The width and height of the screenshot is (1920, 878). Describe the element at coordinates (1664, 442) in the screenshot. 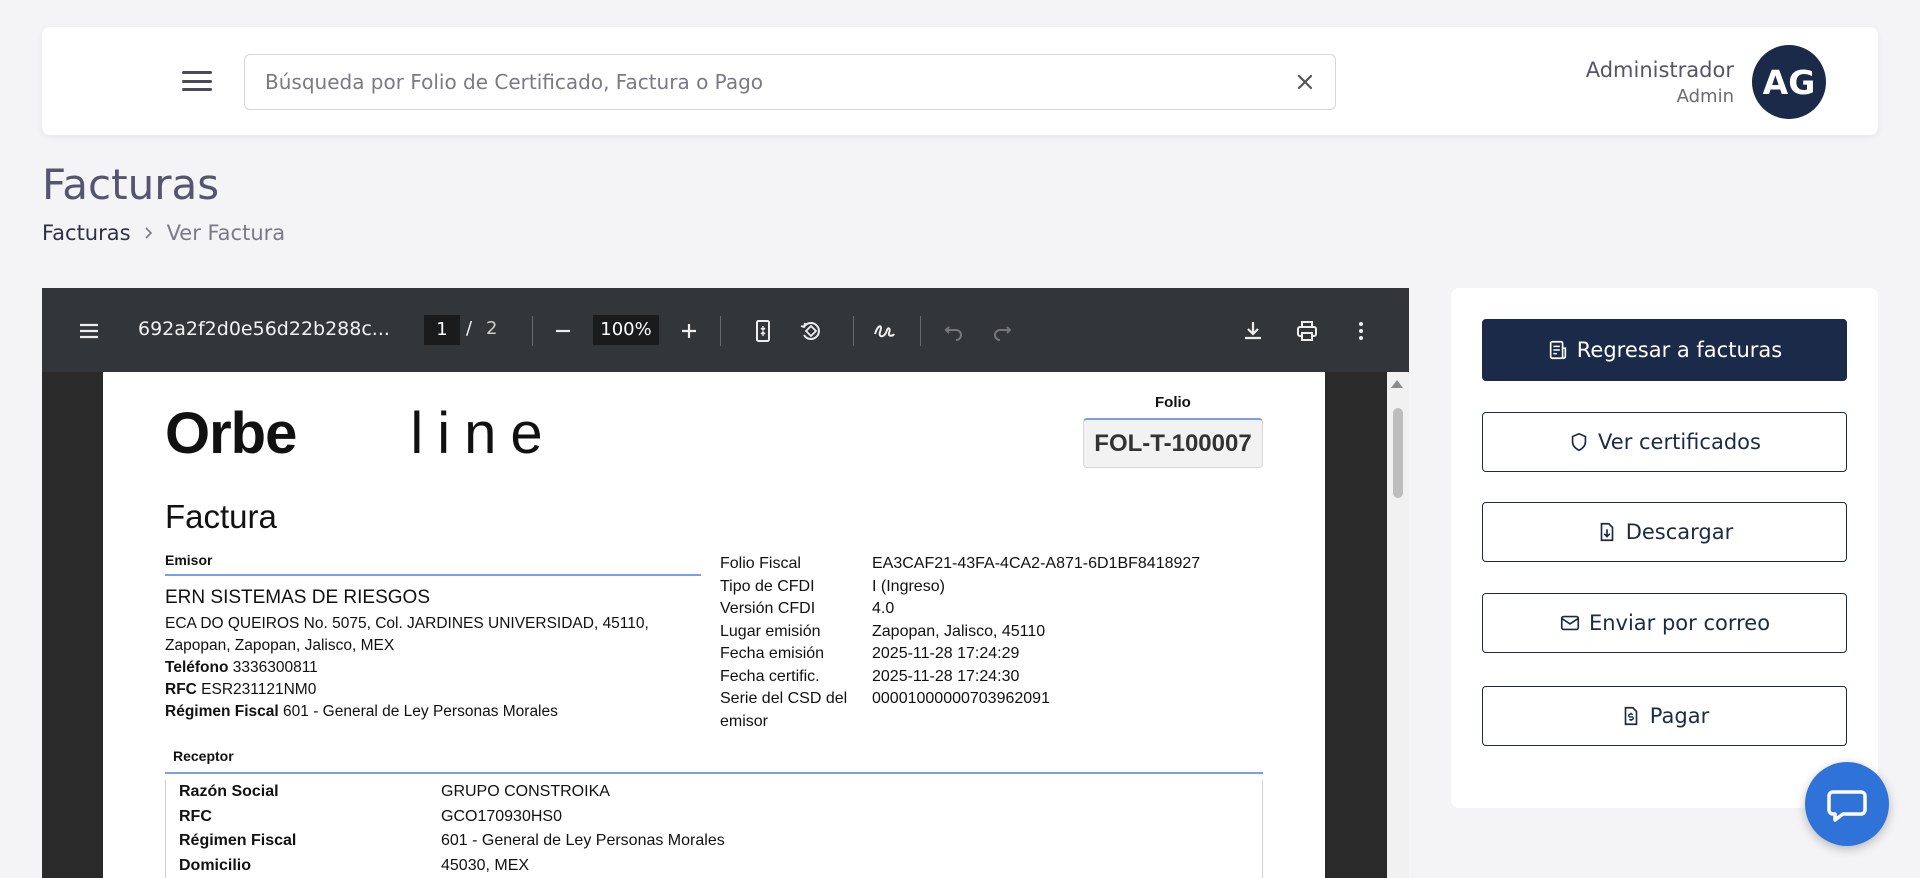

I see `view-certificates-button: Ver certificados` at that location.